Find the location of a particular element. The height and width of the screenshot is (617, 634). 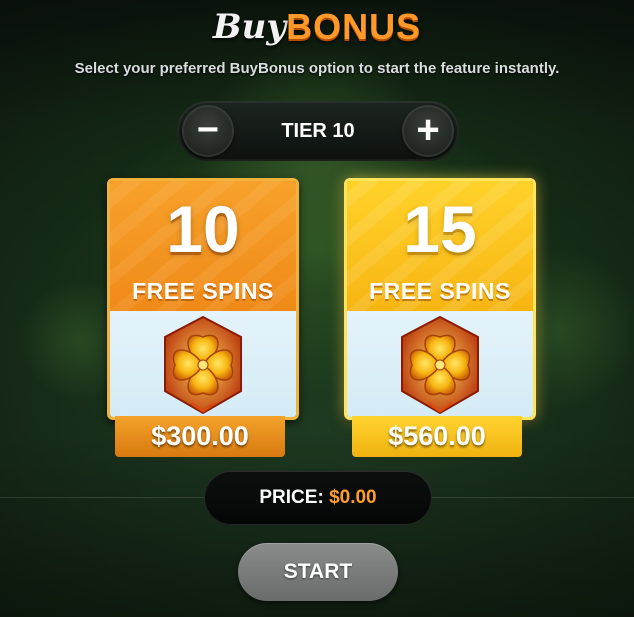

bonus-option-card: 15 FREE SPINS is located at coordinates (440, 299).